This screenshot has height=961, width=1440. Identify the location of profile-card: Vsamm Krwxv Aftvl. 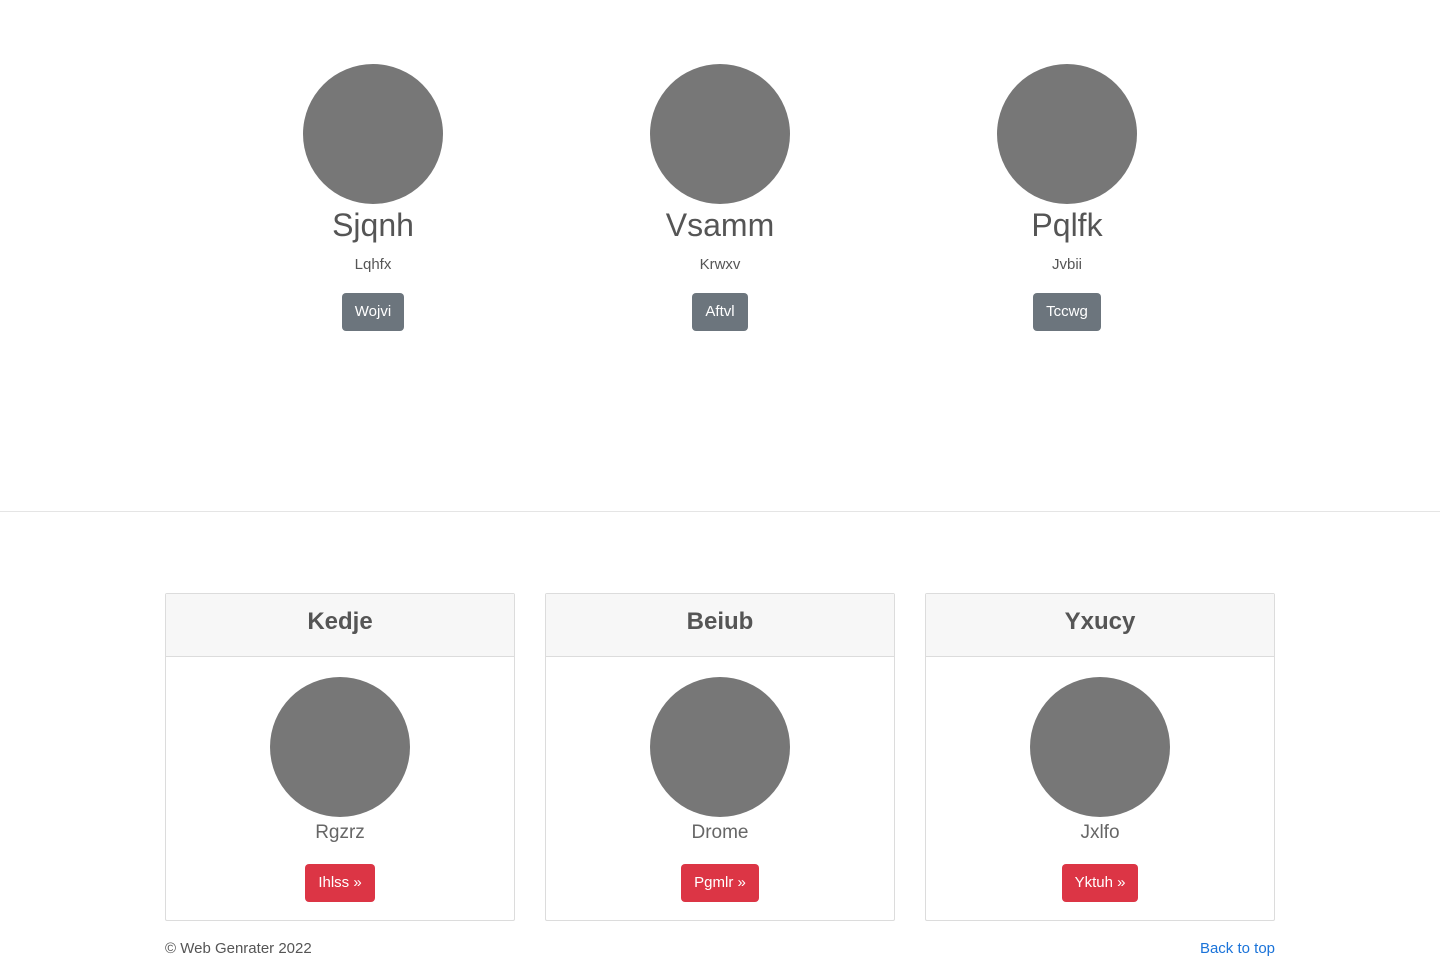
(720, 197).